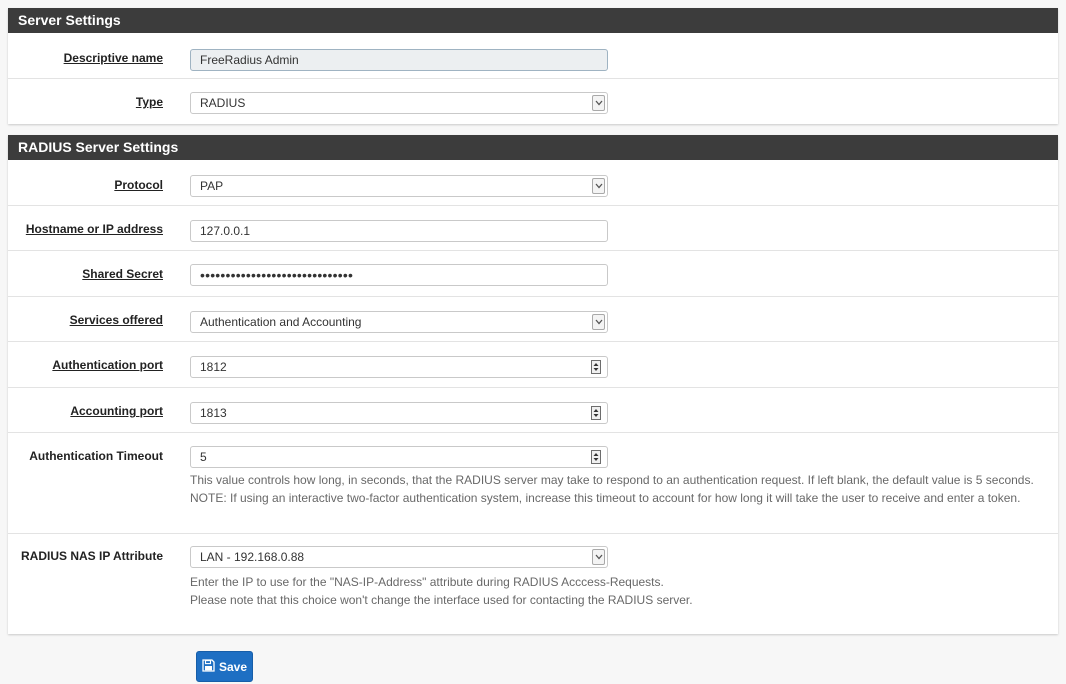 This screenshot has height=684, width=1066. I want to click on protocol-select: PAP, so click(399, 186).